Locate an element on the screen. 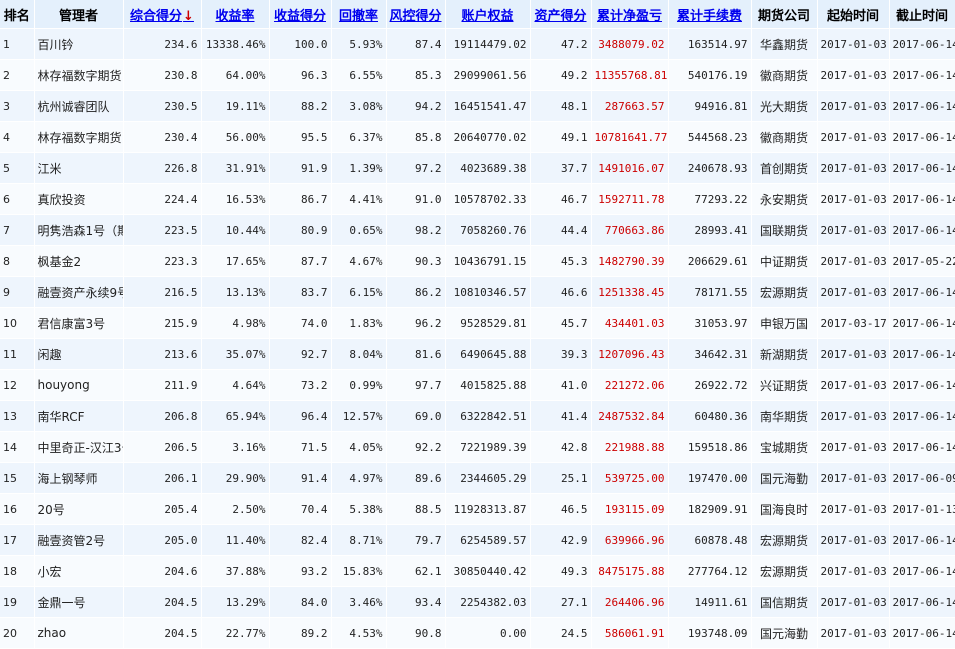  col-header-risk-score: 风控得分 is located at coordinates (416, 14).